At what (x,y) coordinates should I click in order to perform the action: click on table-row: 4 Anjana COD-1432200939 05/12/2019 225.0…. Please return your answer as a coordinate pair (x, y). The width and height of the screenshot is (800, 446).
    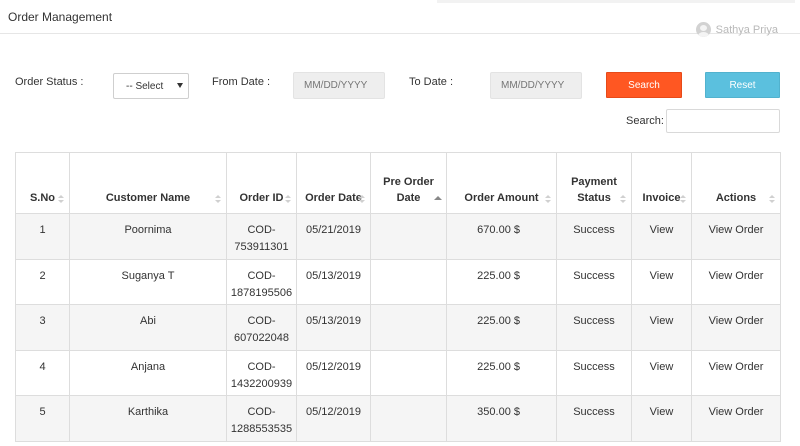
    Looking at the image, I should click on (398, 372).